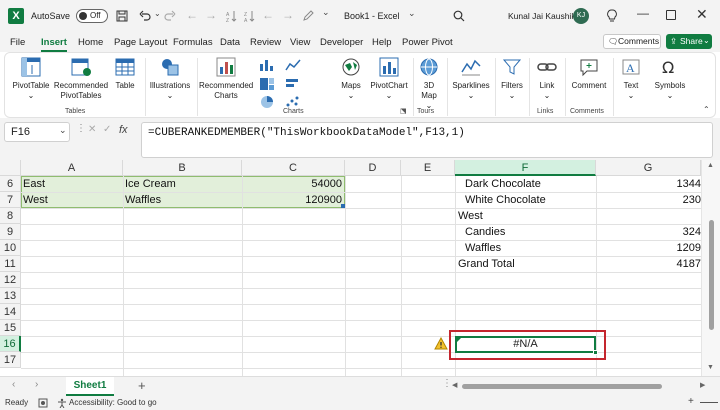 Image resolution: width=720 pixels, height=410 pixels. What do you see at coordinates (267, 84) in the screenshot?
I see `hierarchy-chart-icon` at bounding box center [267, 84].